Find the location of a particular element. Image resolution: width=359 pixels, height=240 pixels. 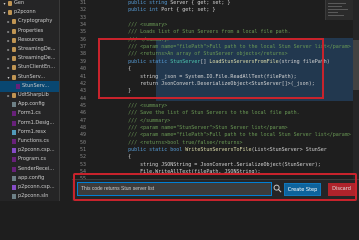

code-token: Port { get; set; } is located at coordinates (188, 10).